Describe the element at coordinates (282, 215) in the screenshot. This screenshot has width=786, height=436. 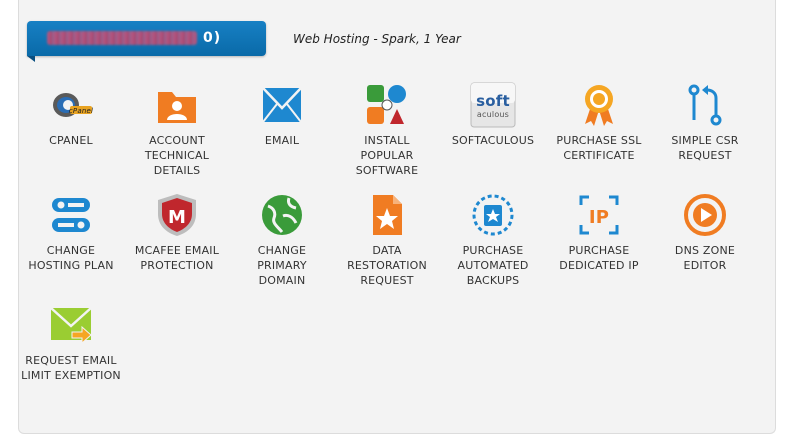
I see `change-domain-icon` at that location.